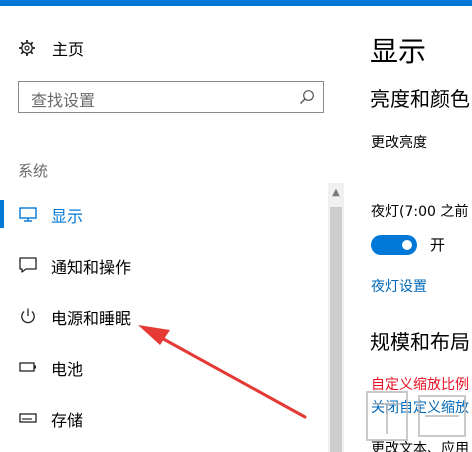 The width and height of the screenshot is (472, 452). What do you see at coordinates (336, 329) in the screenshot?
I see `scroll-thumb` at bounding box center [336, 329].